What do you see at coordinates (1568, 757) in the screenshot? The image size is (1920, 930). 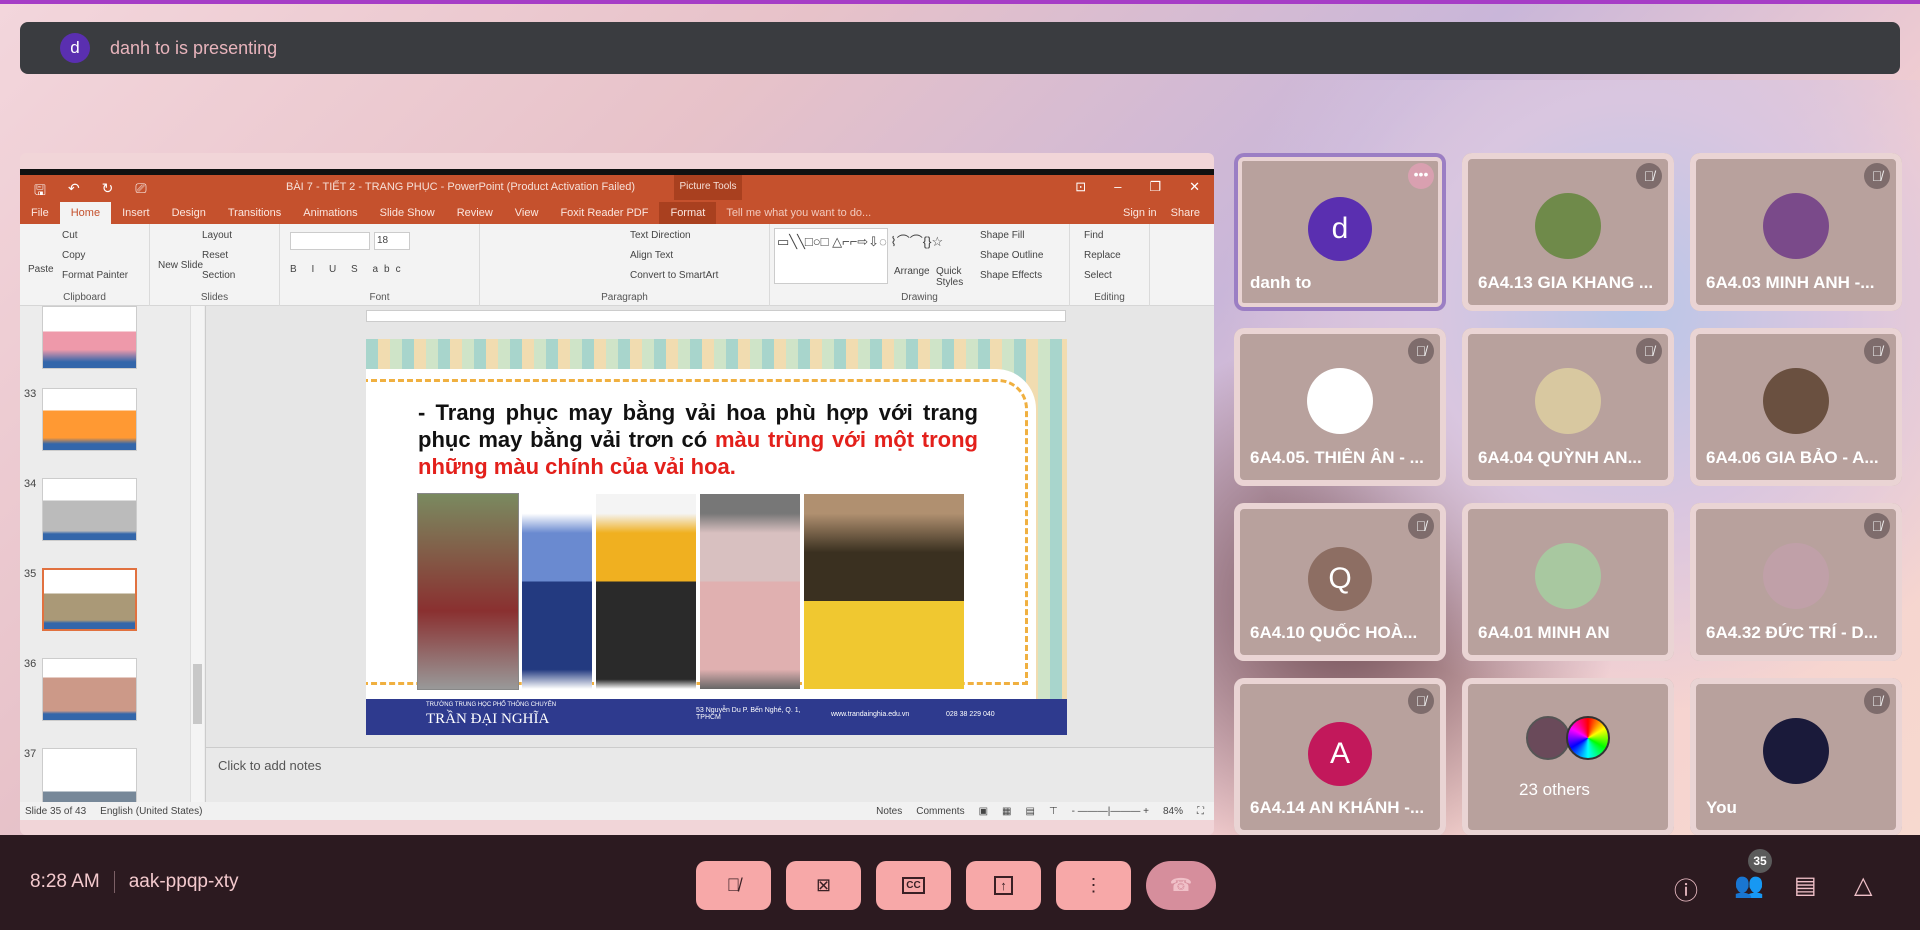 I see `participant-tile: 23 others` at bounding box center [1568, 757].